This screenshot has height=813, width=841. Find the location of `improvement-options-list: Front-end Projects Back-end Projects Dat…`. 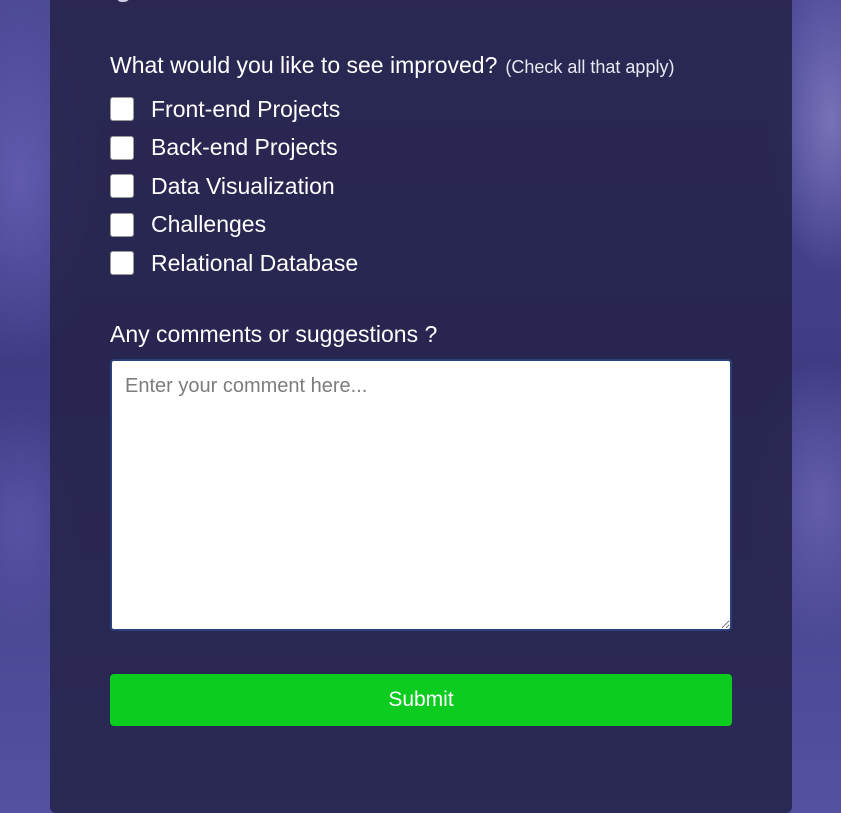

improvement-options-list: Front-end Projects Back-end Projects Dat… is located at coordinates (234, 186).